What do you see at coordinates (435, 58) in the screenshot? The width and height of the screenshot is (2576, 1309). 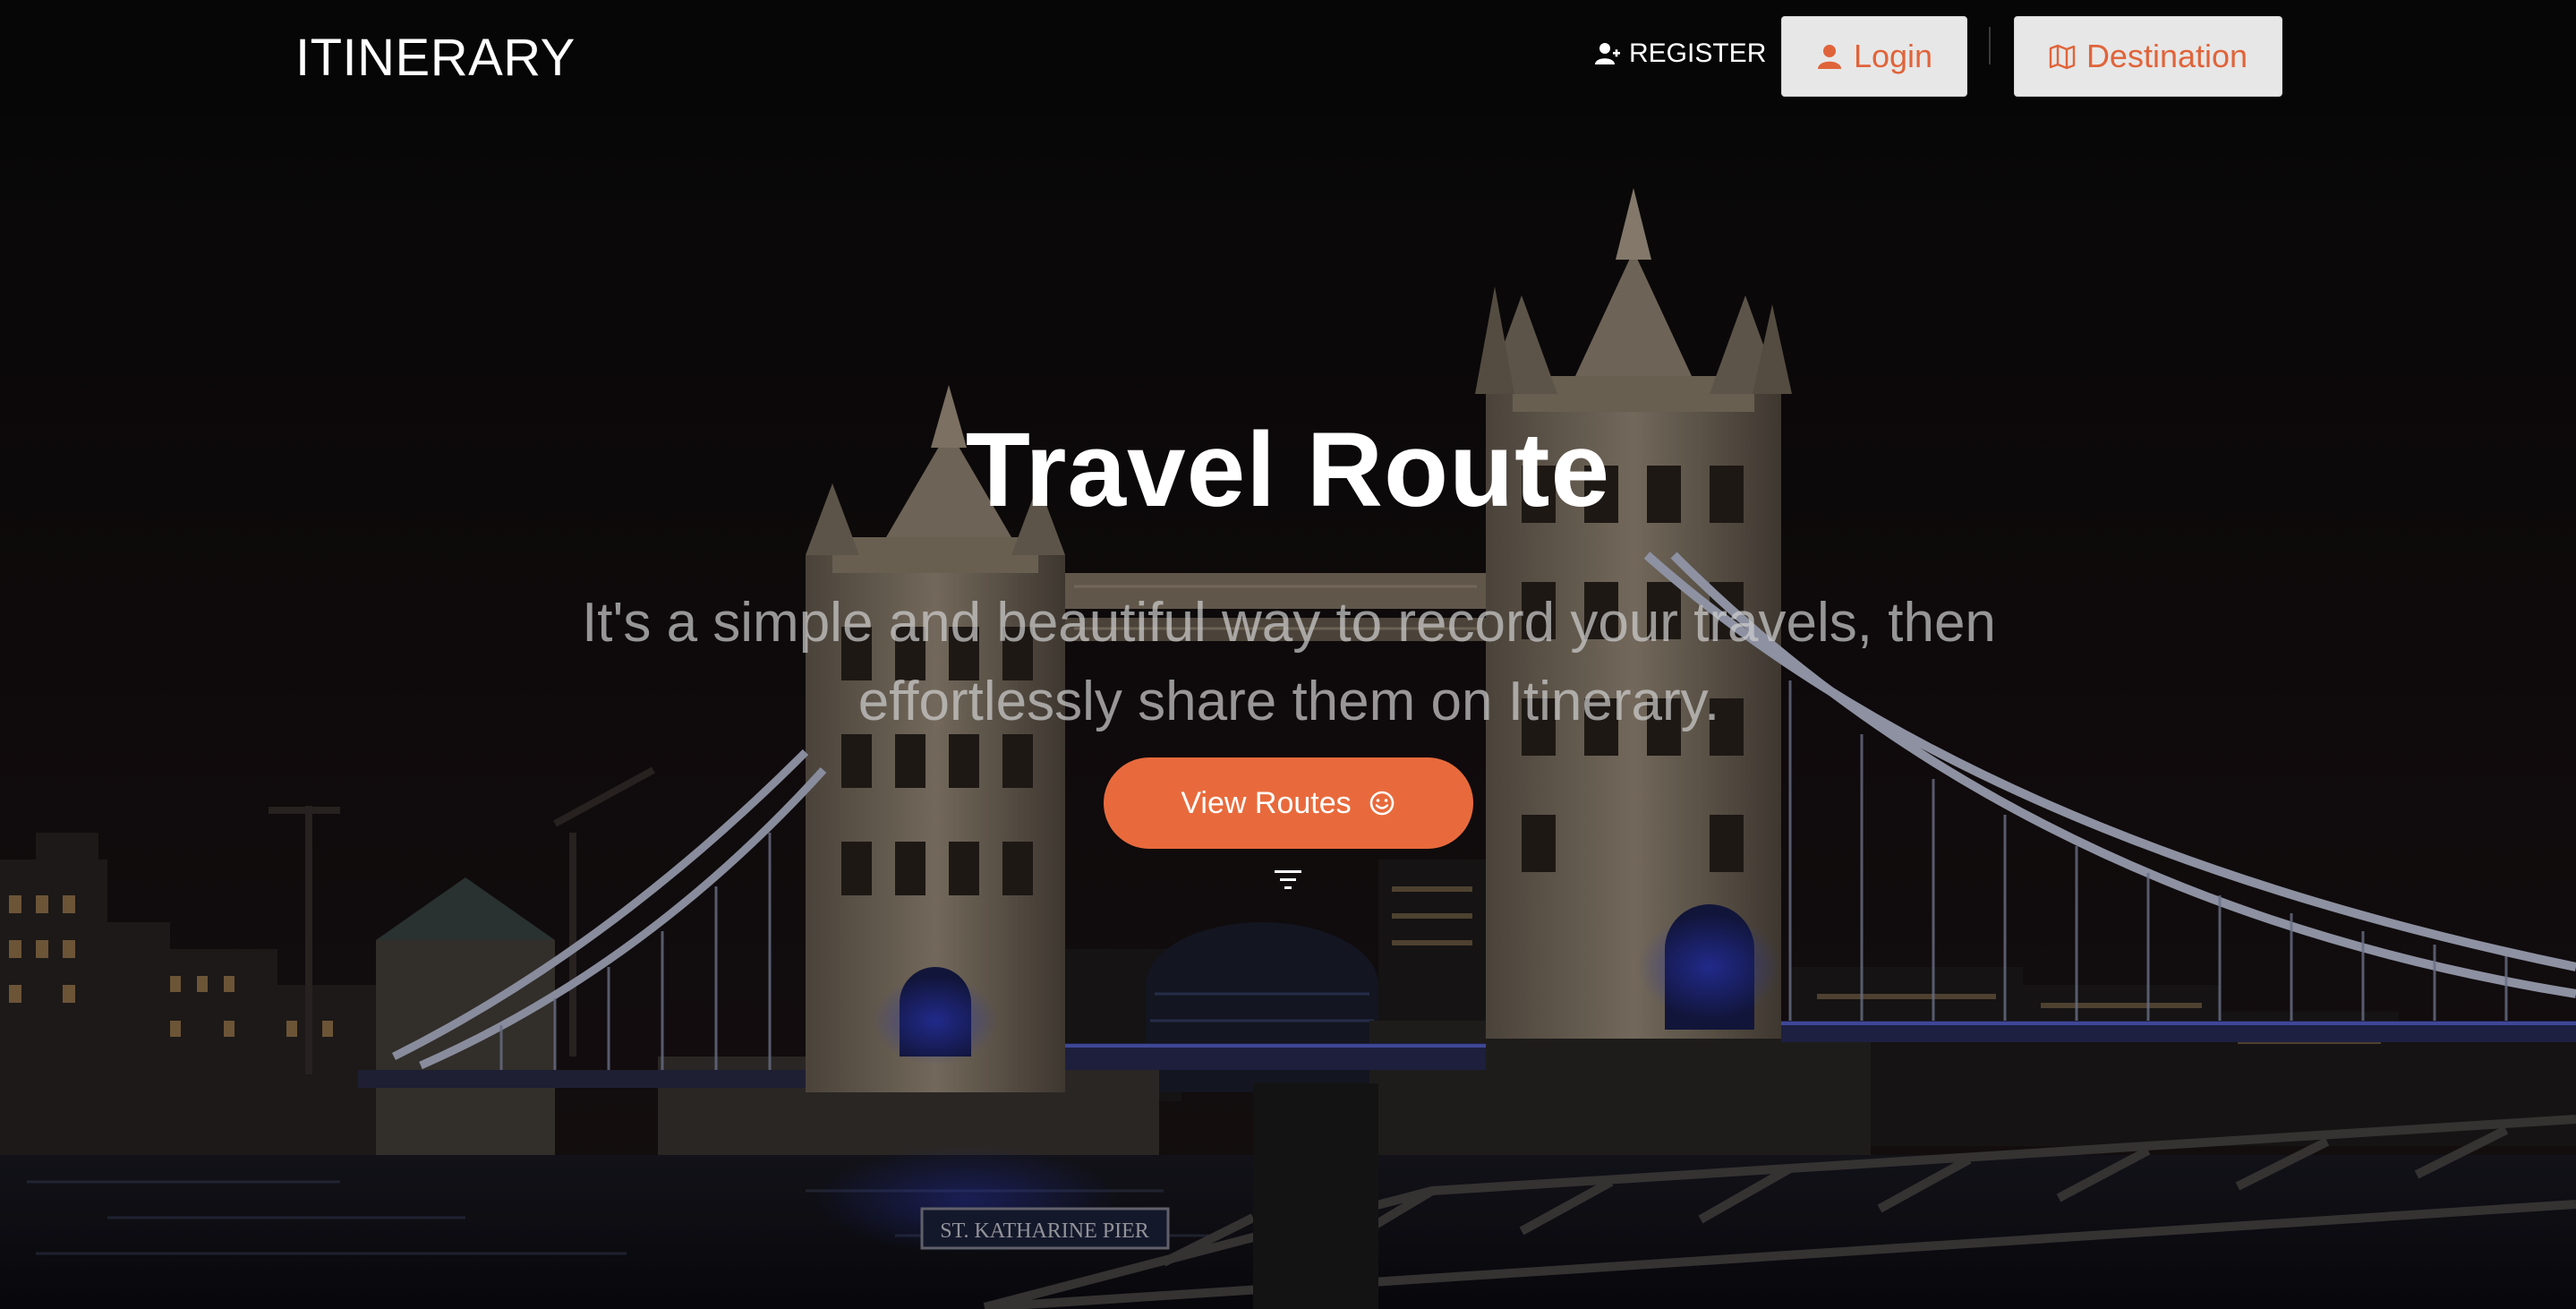 I see `brand-logo: ITINERARY` at bounding box center [435, 58].